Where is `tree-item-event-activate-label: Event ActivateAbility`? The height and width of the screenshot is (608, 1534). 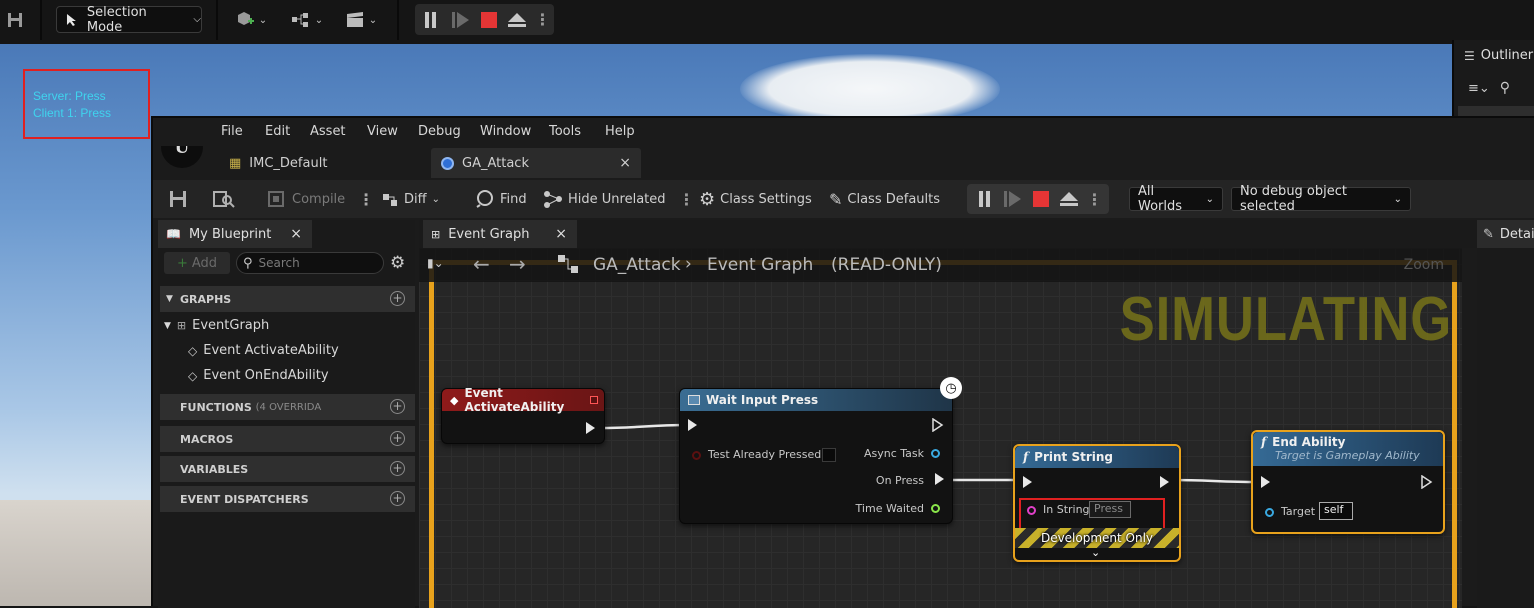 tree-item-event-activate-label: Event ActivateAbility is located at coordinates (271, 350).